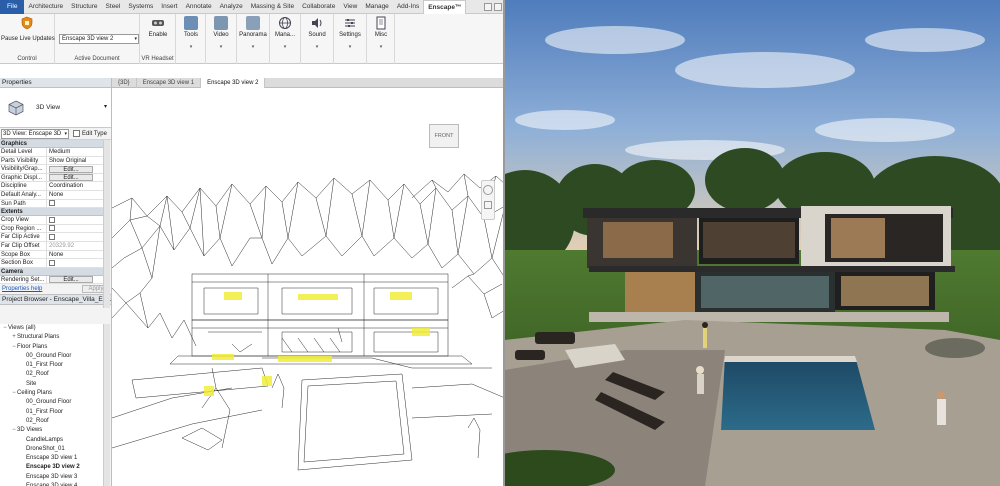 This screenshot has width=1000, height=486. I want to click on properties-help-link: Properties help, so click(22, 289).